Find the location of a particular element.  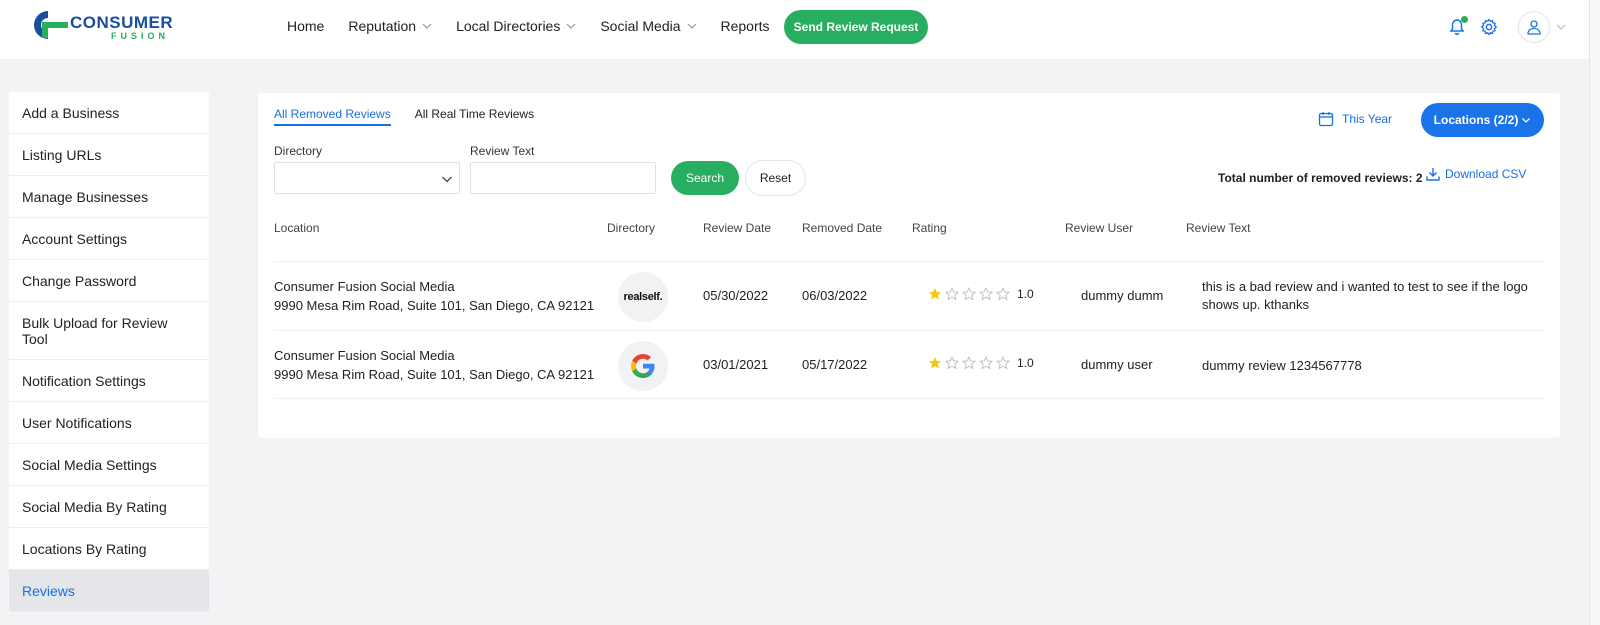

tab-all-removed-reviews: All Removed Reviews is located at coordinates (332, 116).